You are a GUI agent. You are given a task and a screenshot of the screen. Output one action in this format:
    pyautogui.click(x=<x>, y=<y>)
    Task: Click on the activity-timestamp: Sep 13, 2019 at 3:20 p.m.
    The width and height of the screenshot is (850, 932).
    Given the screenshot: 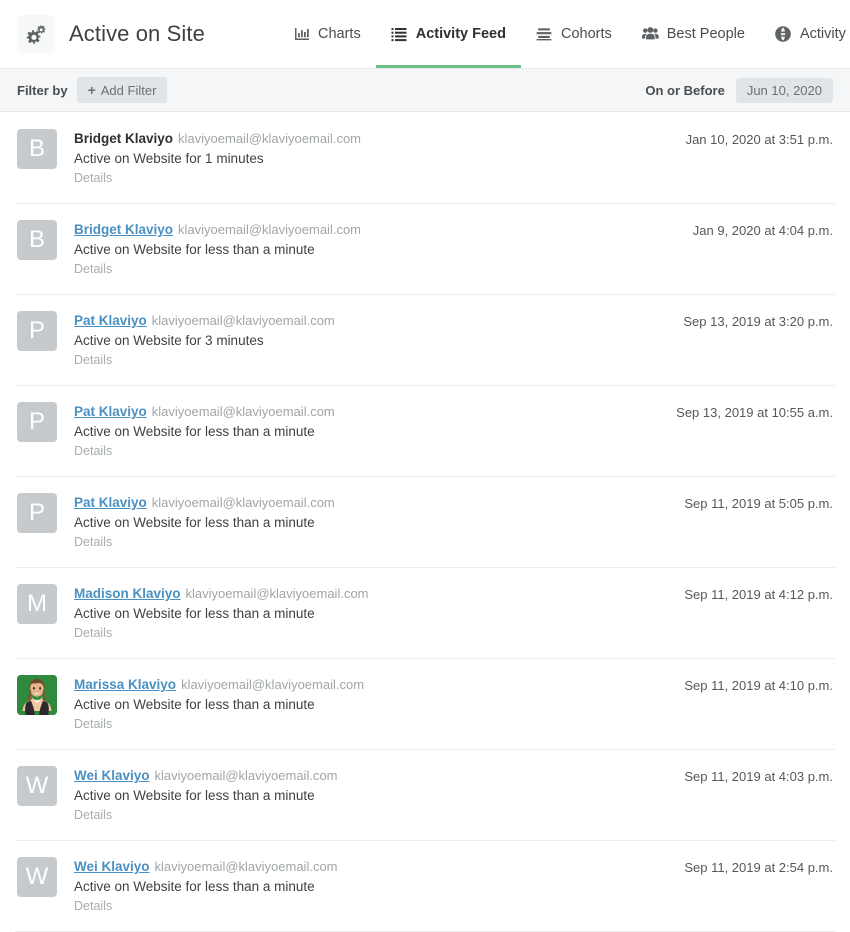 What is the action you would take?
    pyautogui.click(x=758, y=321)
    